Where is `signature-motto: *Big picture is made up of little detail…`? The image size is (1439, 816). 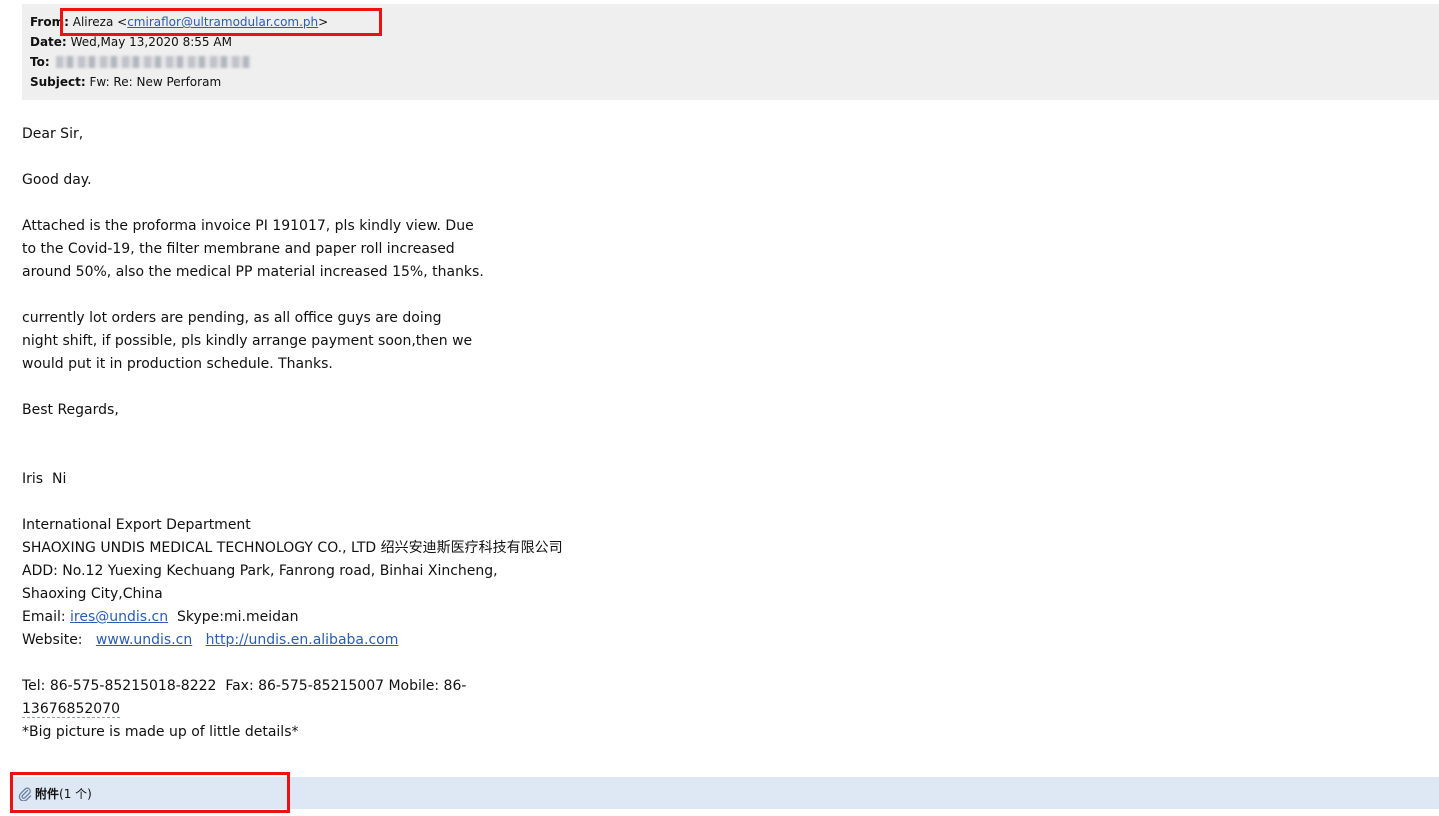 signature-motto: *Big picture is made up of little detail… is located at coordinates (160, 732).